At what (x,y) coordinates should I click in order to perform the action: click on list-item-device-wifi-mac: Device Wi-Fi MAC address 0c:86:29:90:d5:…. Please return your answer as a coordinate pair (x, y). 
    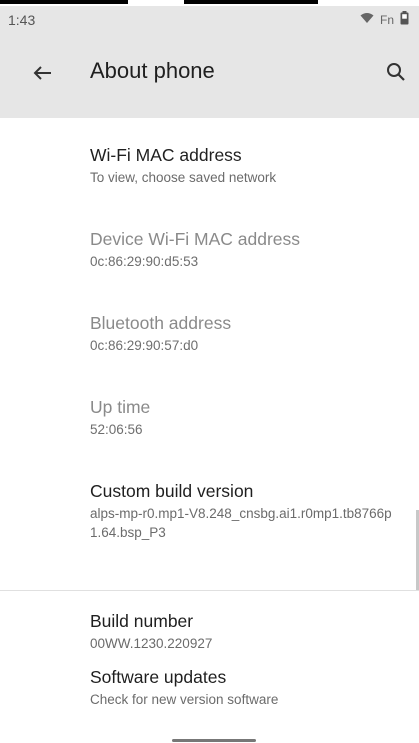
    Looking at the image, I should click on (240, 249).